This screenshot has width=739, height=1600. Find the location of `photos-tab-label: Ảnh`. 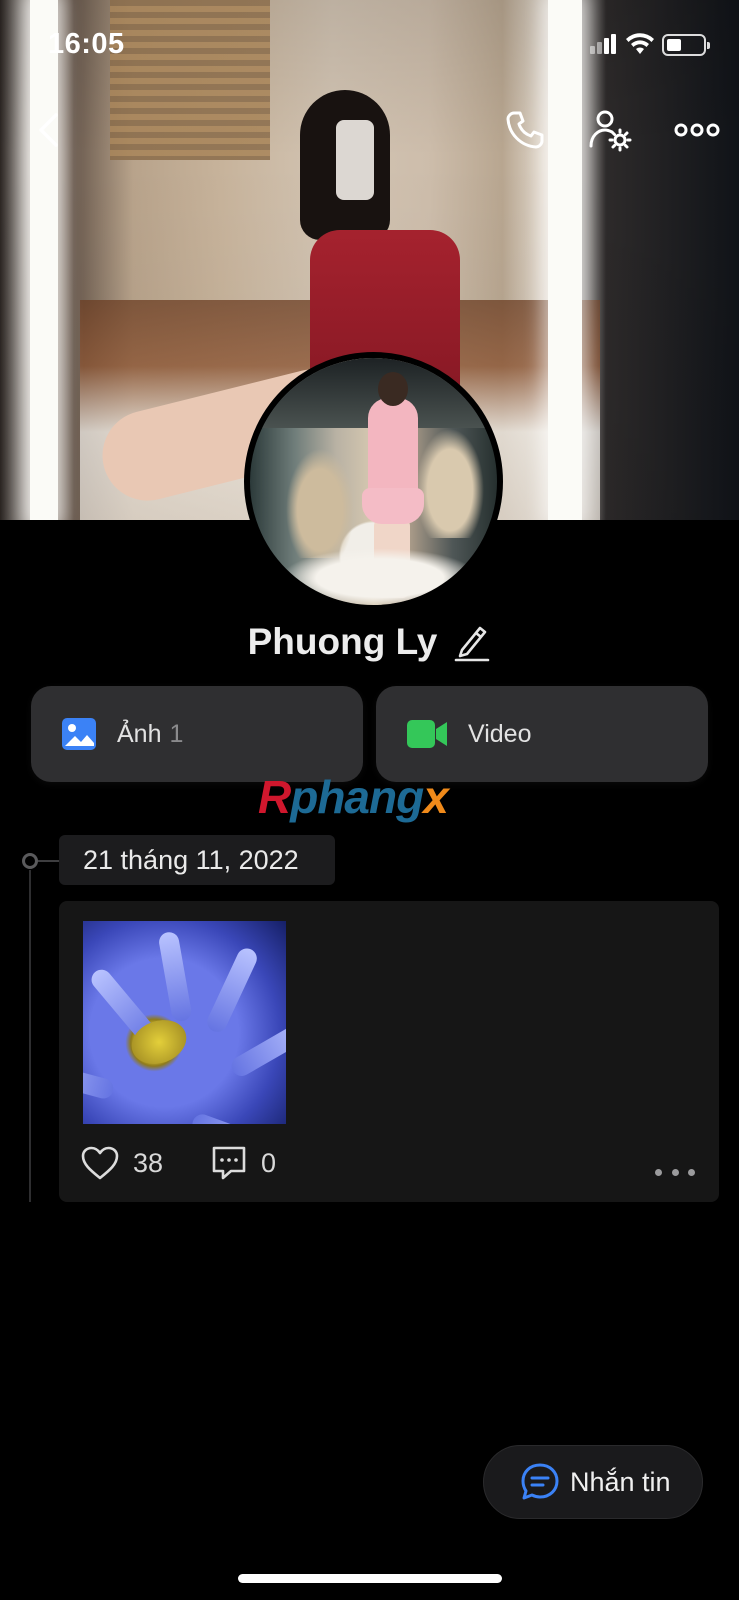

photos-tab-label: Ảnh is located at coordinates (139, 733).